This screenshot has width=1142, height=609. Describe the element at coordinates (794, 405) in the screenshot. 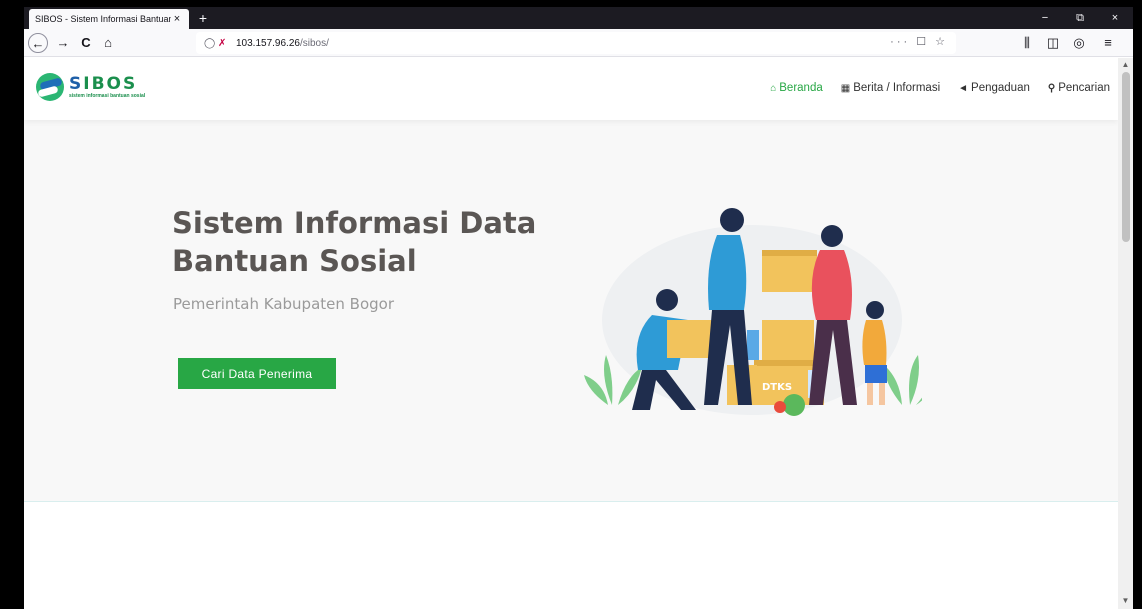

I see `watermelon` at that location.